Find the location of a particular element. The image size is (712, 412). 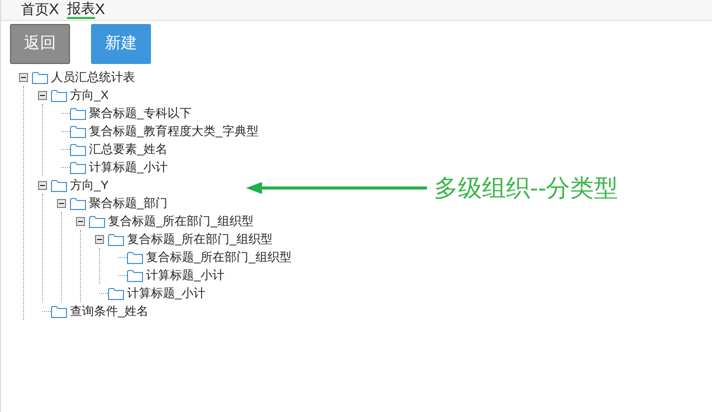

tree-item: 汇总要素_姓名 is located at coordinates (128, 149).